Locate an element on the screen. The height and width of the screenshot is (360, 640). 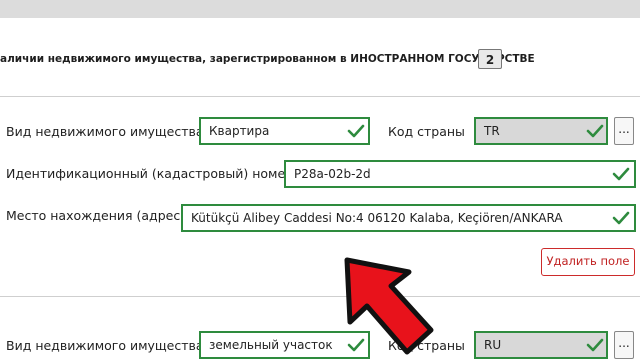
property-type-value-2: земельный участок is located at coordinates (271, 345).